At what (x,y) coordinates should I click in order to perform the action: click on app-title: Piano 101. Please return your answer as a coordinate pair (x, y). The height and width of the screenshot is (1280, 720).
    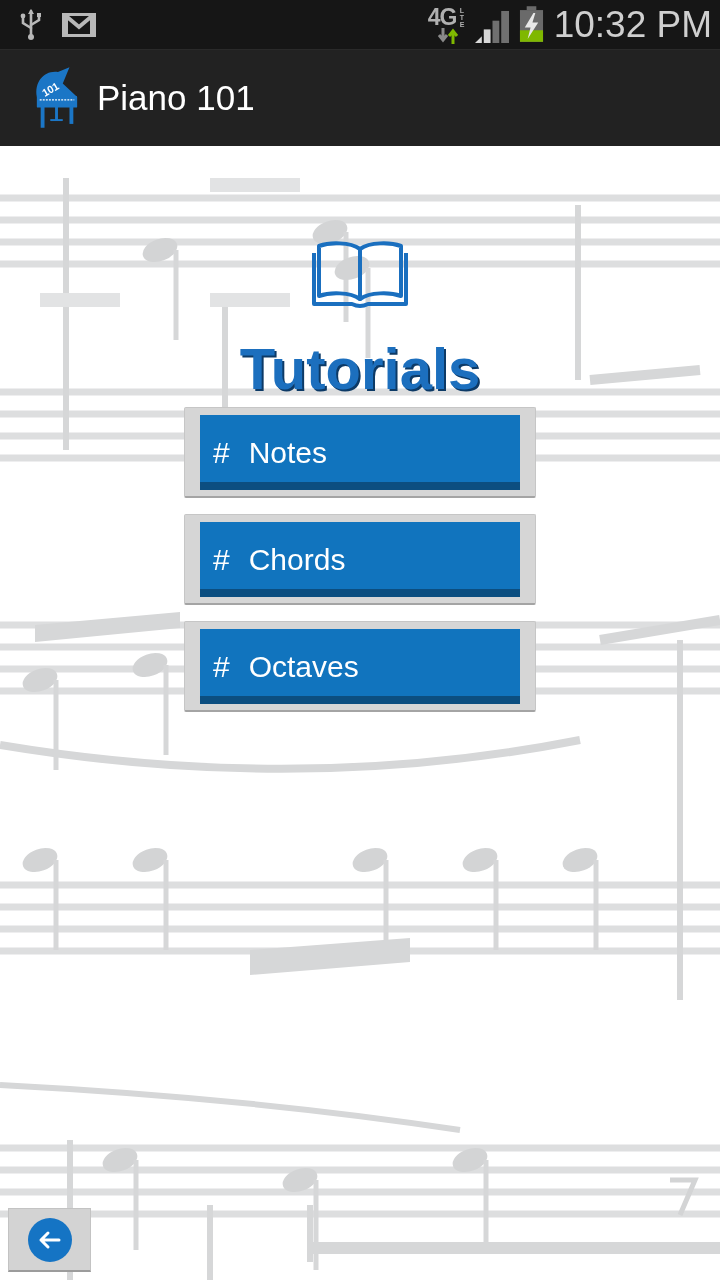
    Looking at the image, I should click on (176, 98).